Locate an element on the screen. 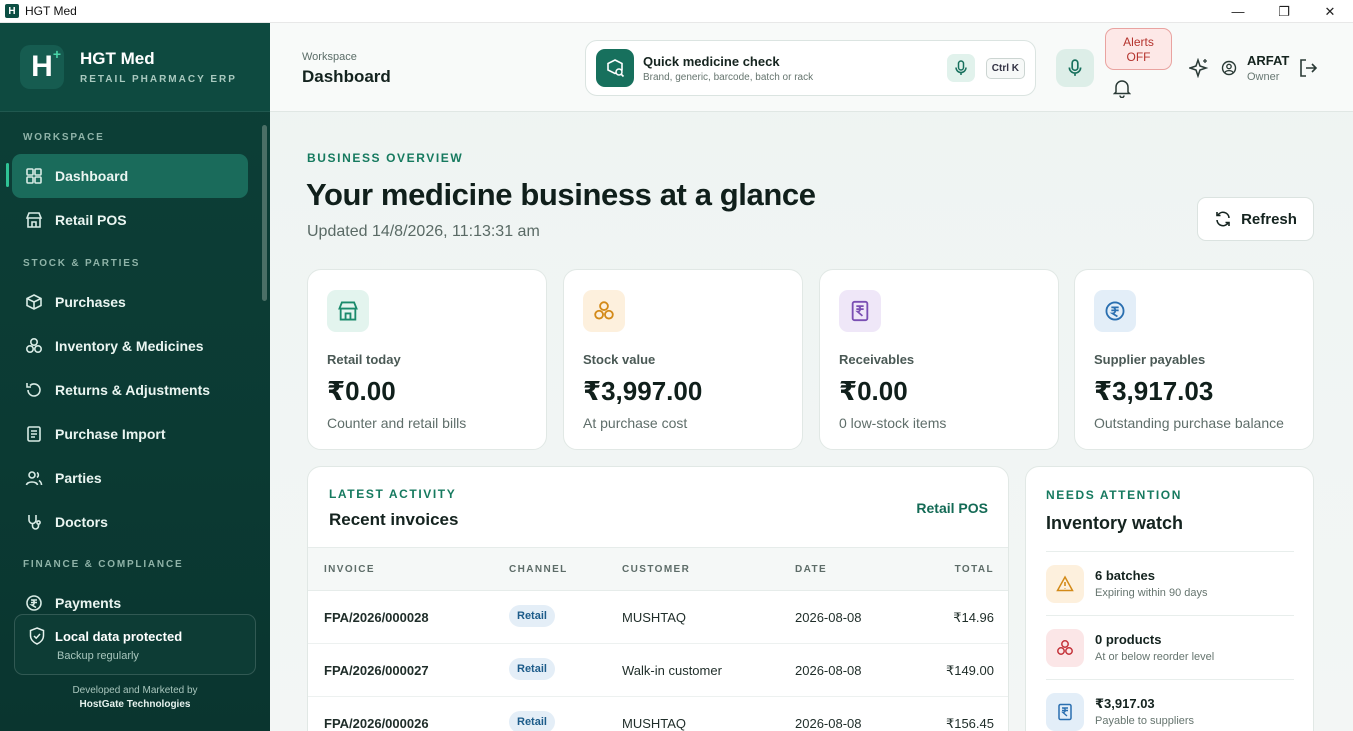 This screenshot has width=1353, height=731. microphone-icon is located at coordinates (961, 67).